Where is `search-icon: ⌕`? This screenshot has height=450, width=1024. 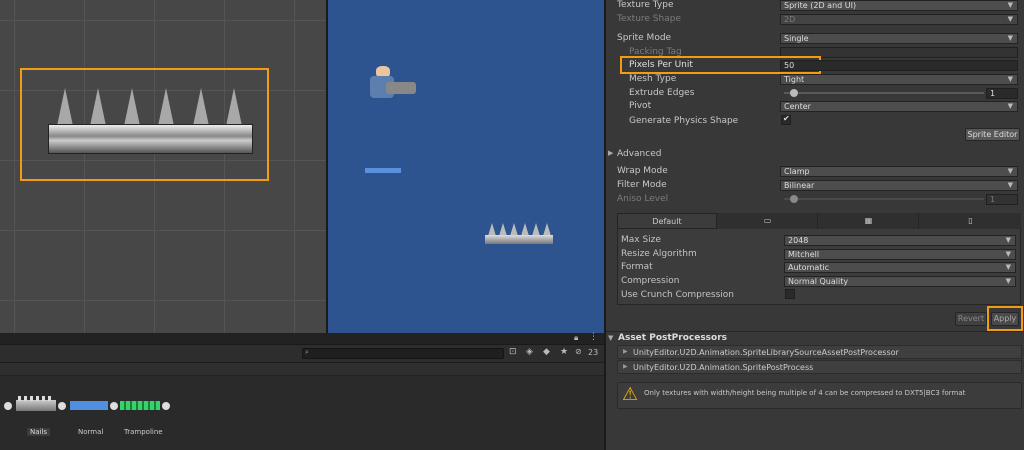
search-icon: ⌕ is located at coordinates (307, 352).